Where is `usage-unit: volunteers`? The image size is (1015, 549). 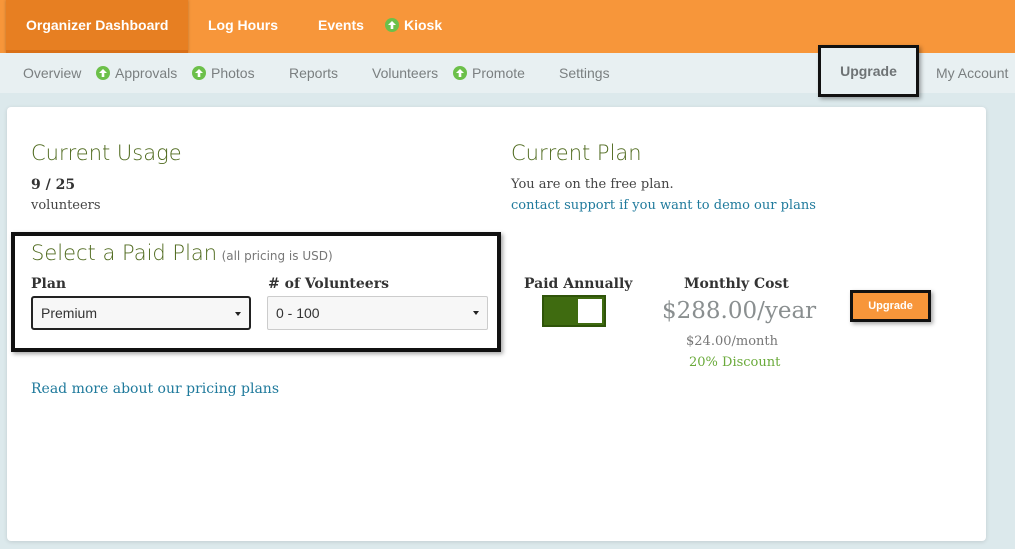 usage-unit: volunteers is located at coordinates (66, 205).